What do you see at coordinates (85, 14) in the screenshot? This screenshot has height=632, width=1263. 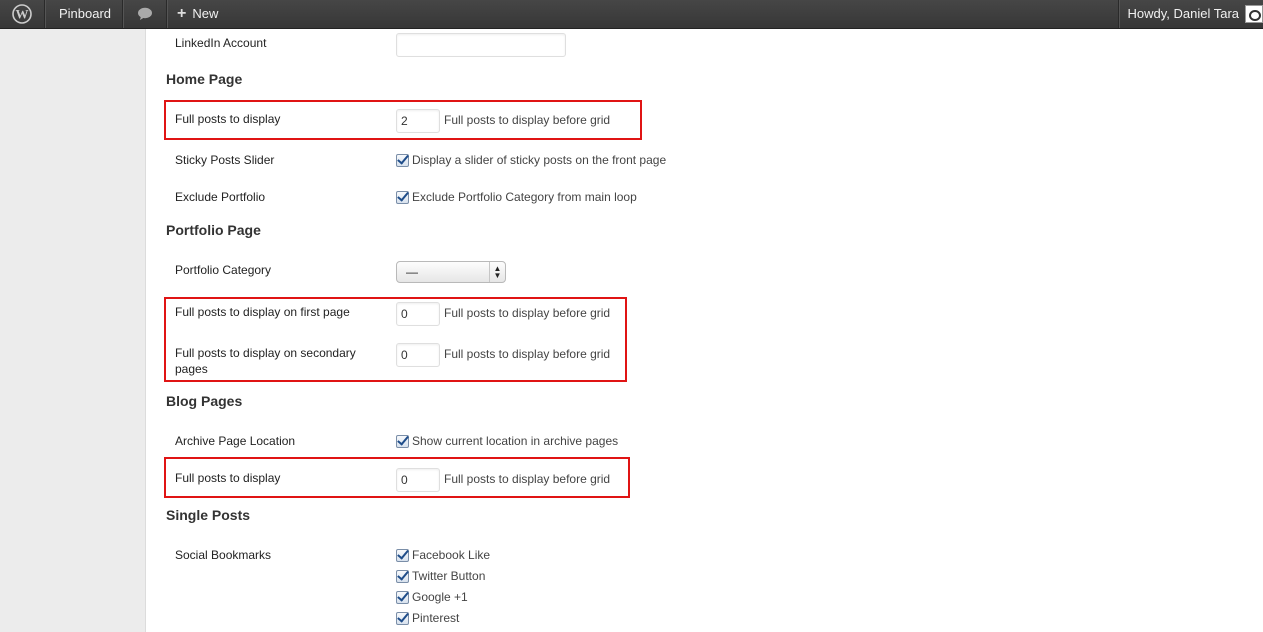 I see `site-name-link: Pinboard` at bounding box center [85, 14].